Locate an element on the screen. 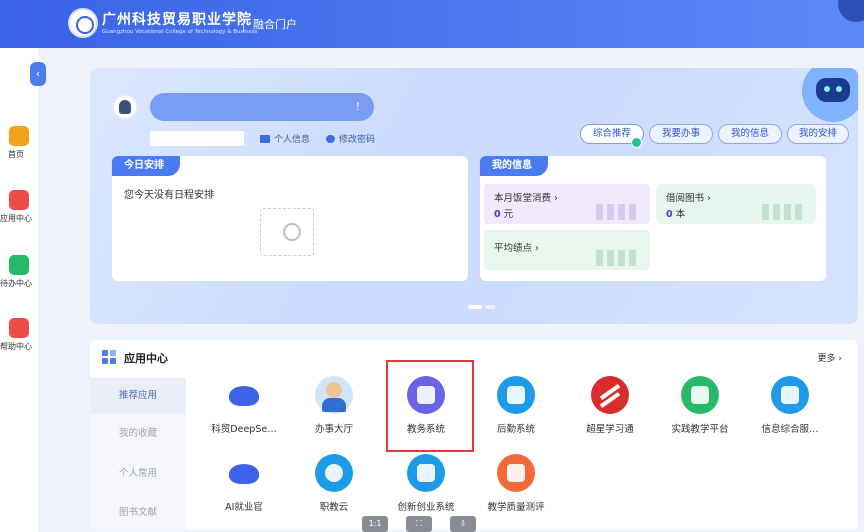  tab-label: 综合推荐 is located at coordinates (611, 133).